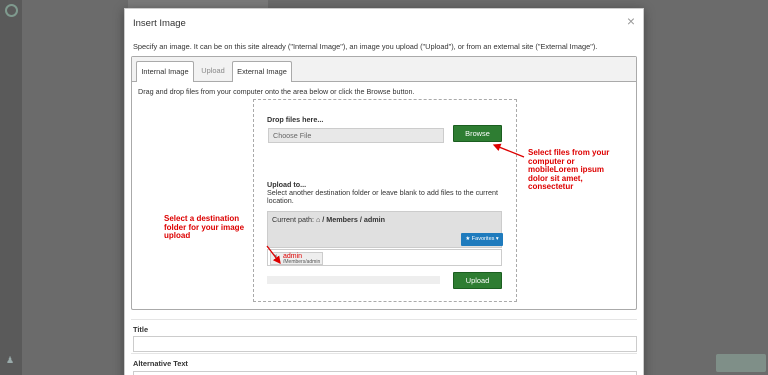 The height and width of the screenshot is (375, 768). Describe the element at coordinates (508, 150) in the screenshot. I see `arrow-to-browse` at that location.